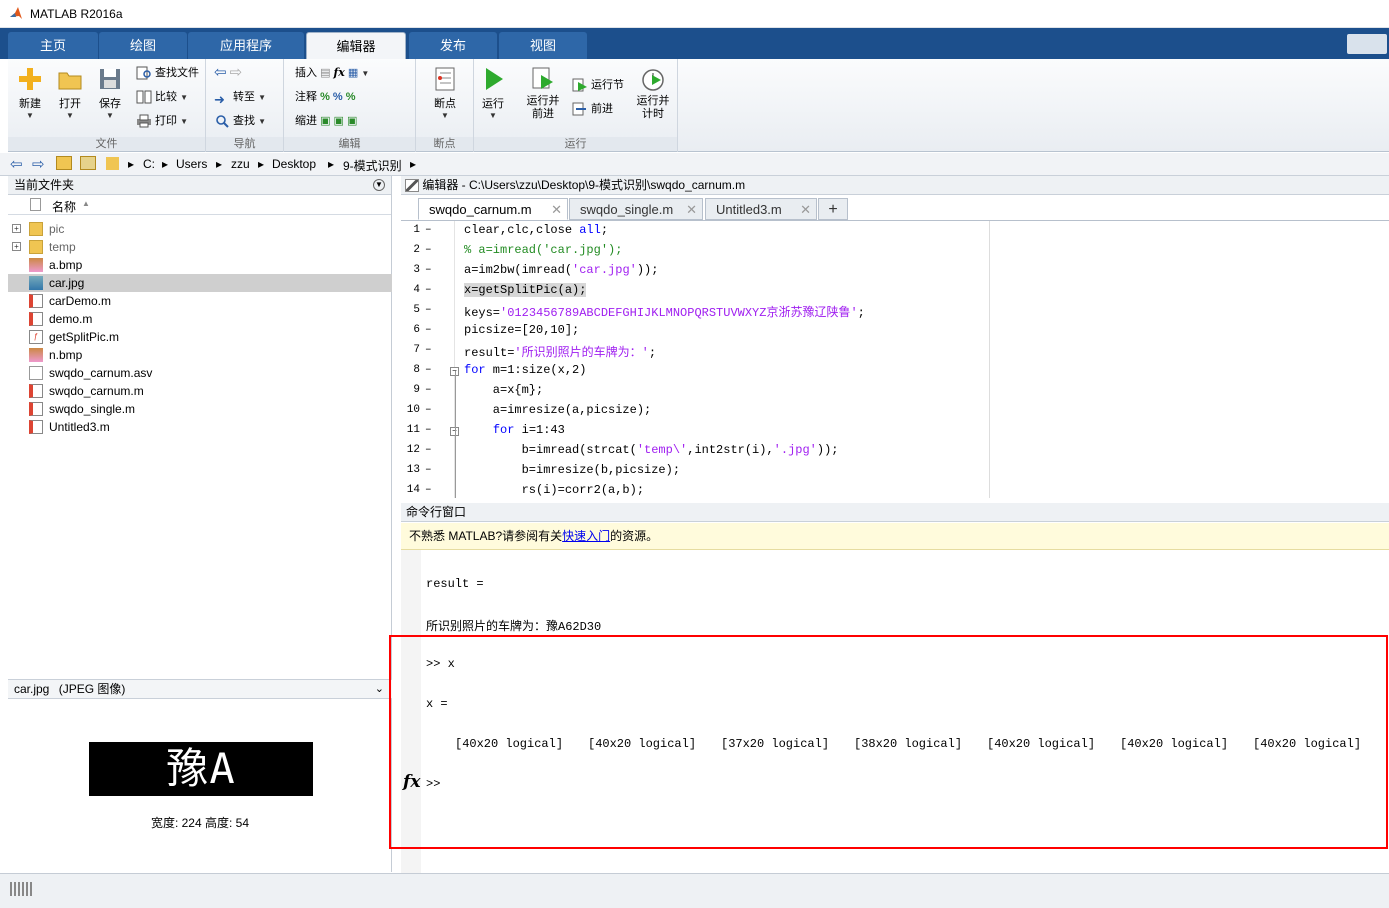 This screenshot has height=908, width=1389. Describe the element at coordinates (372, 165) in the screenshot. I see `crumb-folder: 9-模式识别` at that location.